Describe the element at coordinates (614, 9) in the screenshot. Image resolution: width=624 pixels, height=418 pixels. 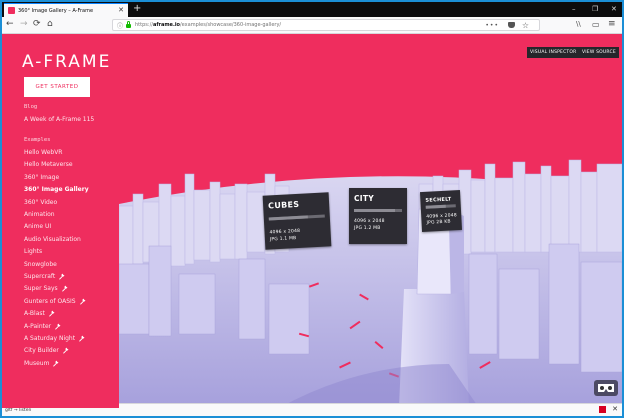
I see `window-close-icon: ✕` at that location.